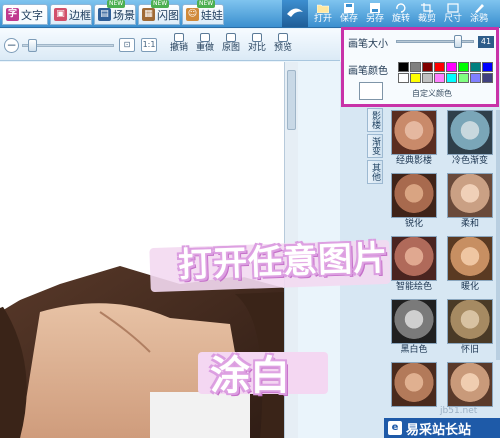 Image resolution: width=500 pixels, height=438 pixels. I want to click on swatch-gray, so click(415, 67).